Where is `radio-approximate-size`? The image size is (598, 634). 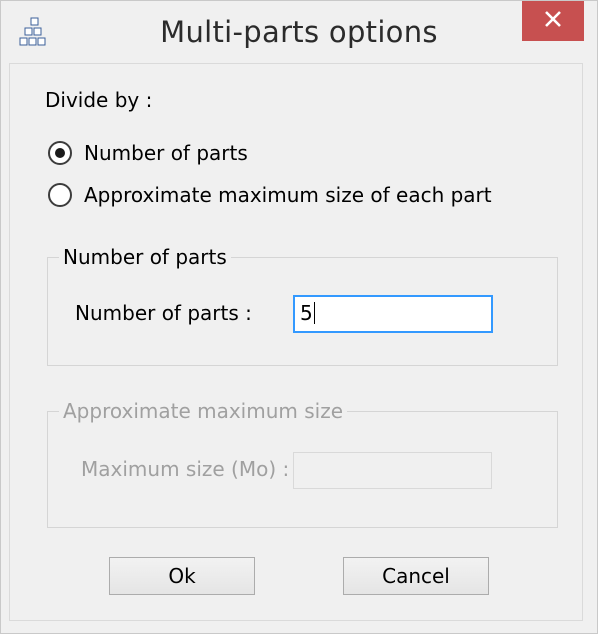 radio-approximate-size is located at coordinates (60, 195).